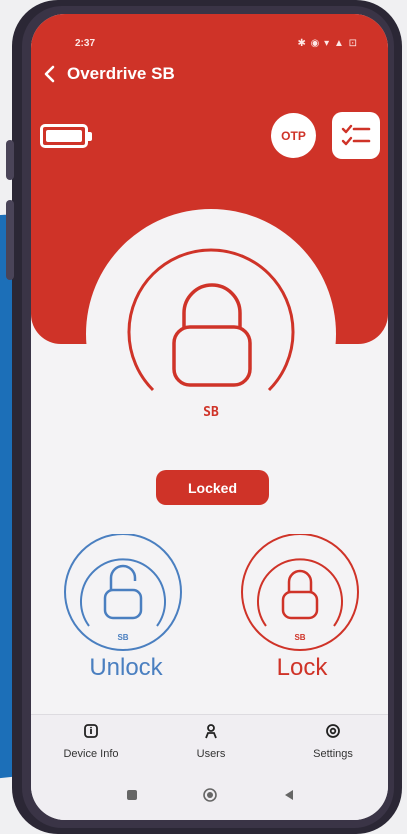 The width and height of the screenshot is (407, 834). I want to click on battery-indicator, so click(66, 136).